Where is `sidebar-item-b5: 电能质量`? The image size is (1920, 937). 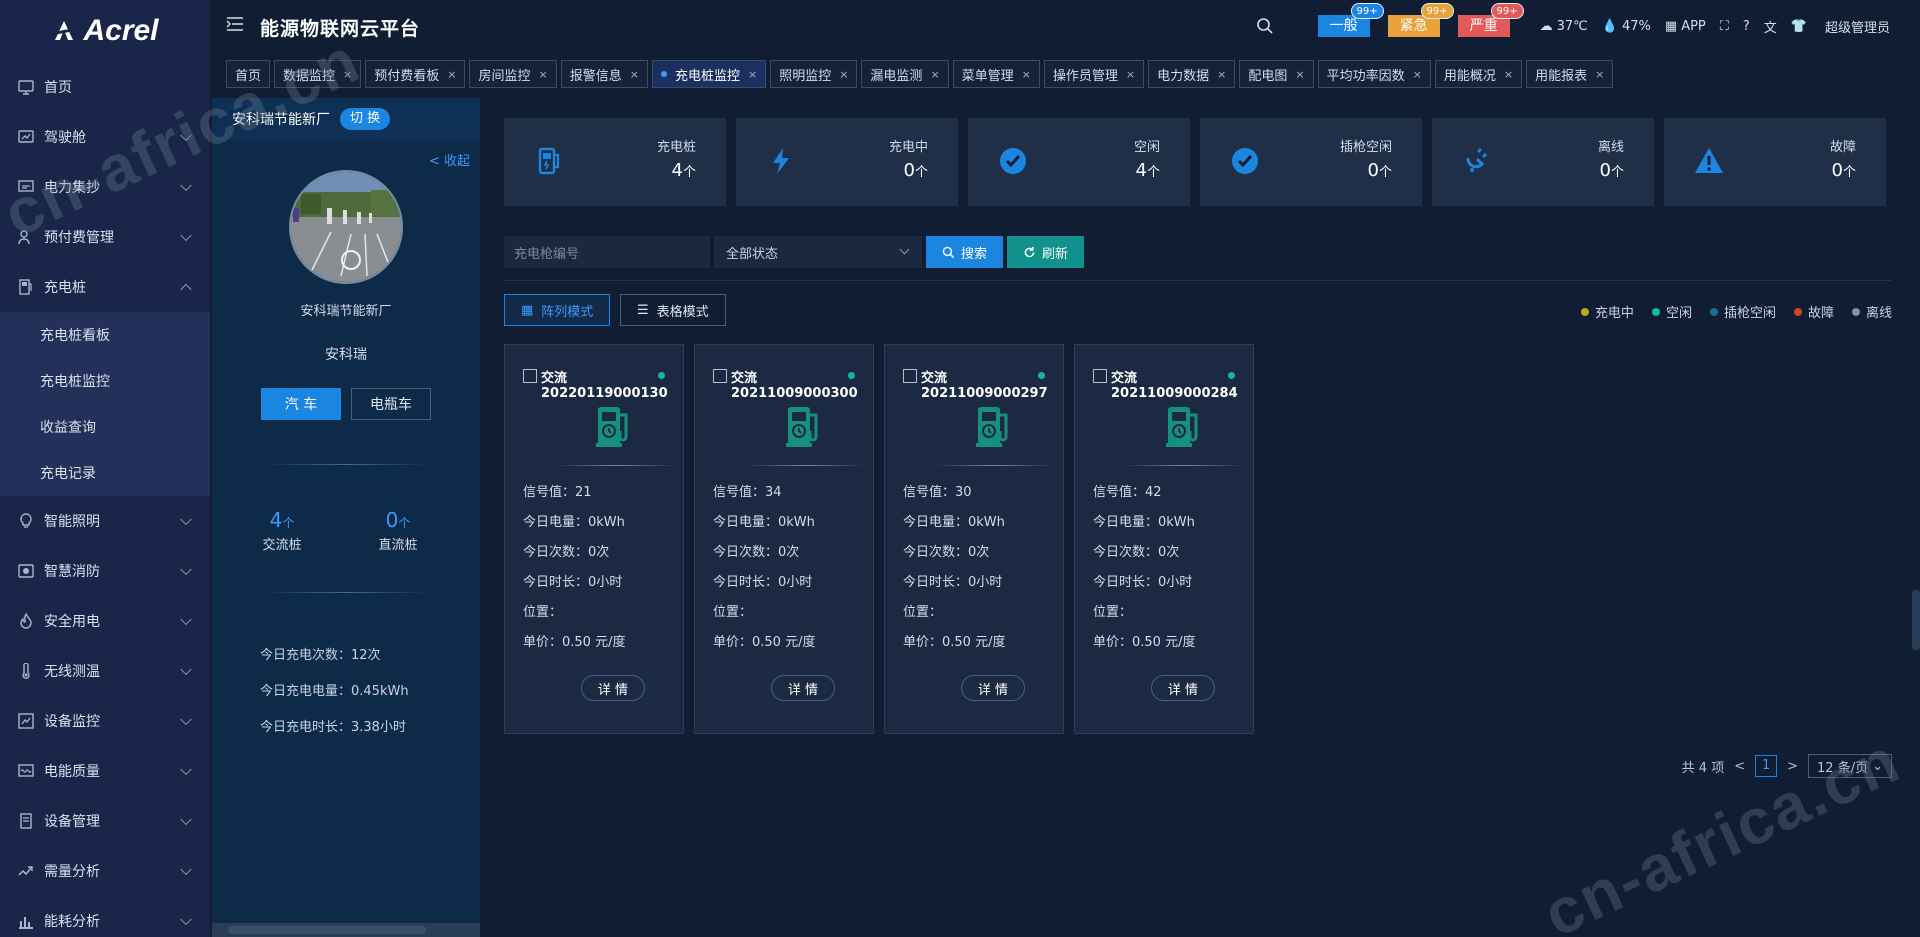 sidebar-item-b5: 电能质量 is located at coordinates (105, 771).